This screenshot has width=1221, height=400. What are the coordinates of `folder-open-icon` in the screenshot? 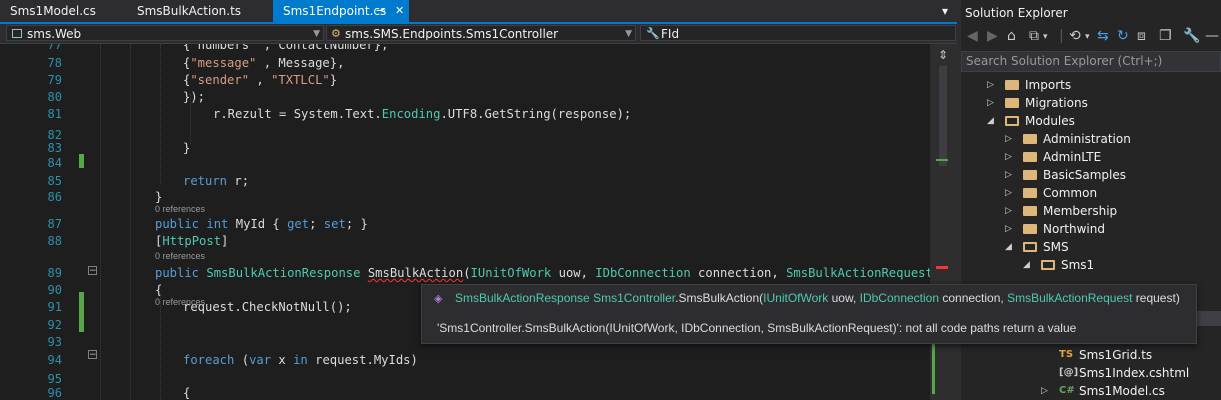 It's located at (1030, 247).